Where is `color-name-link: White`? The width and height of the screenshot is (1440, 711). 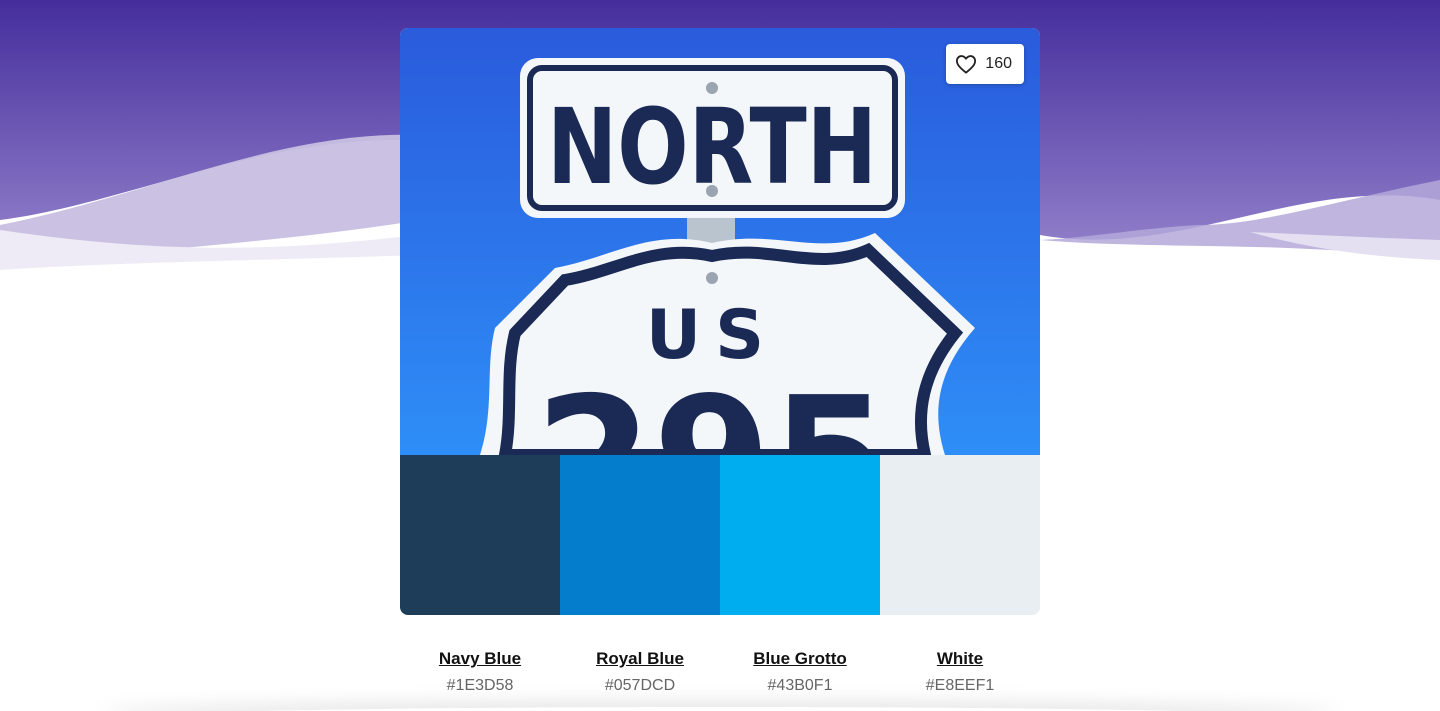
color-name-link: White is located at coordinates (960, 659).